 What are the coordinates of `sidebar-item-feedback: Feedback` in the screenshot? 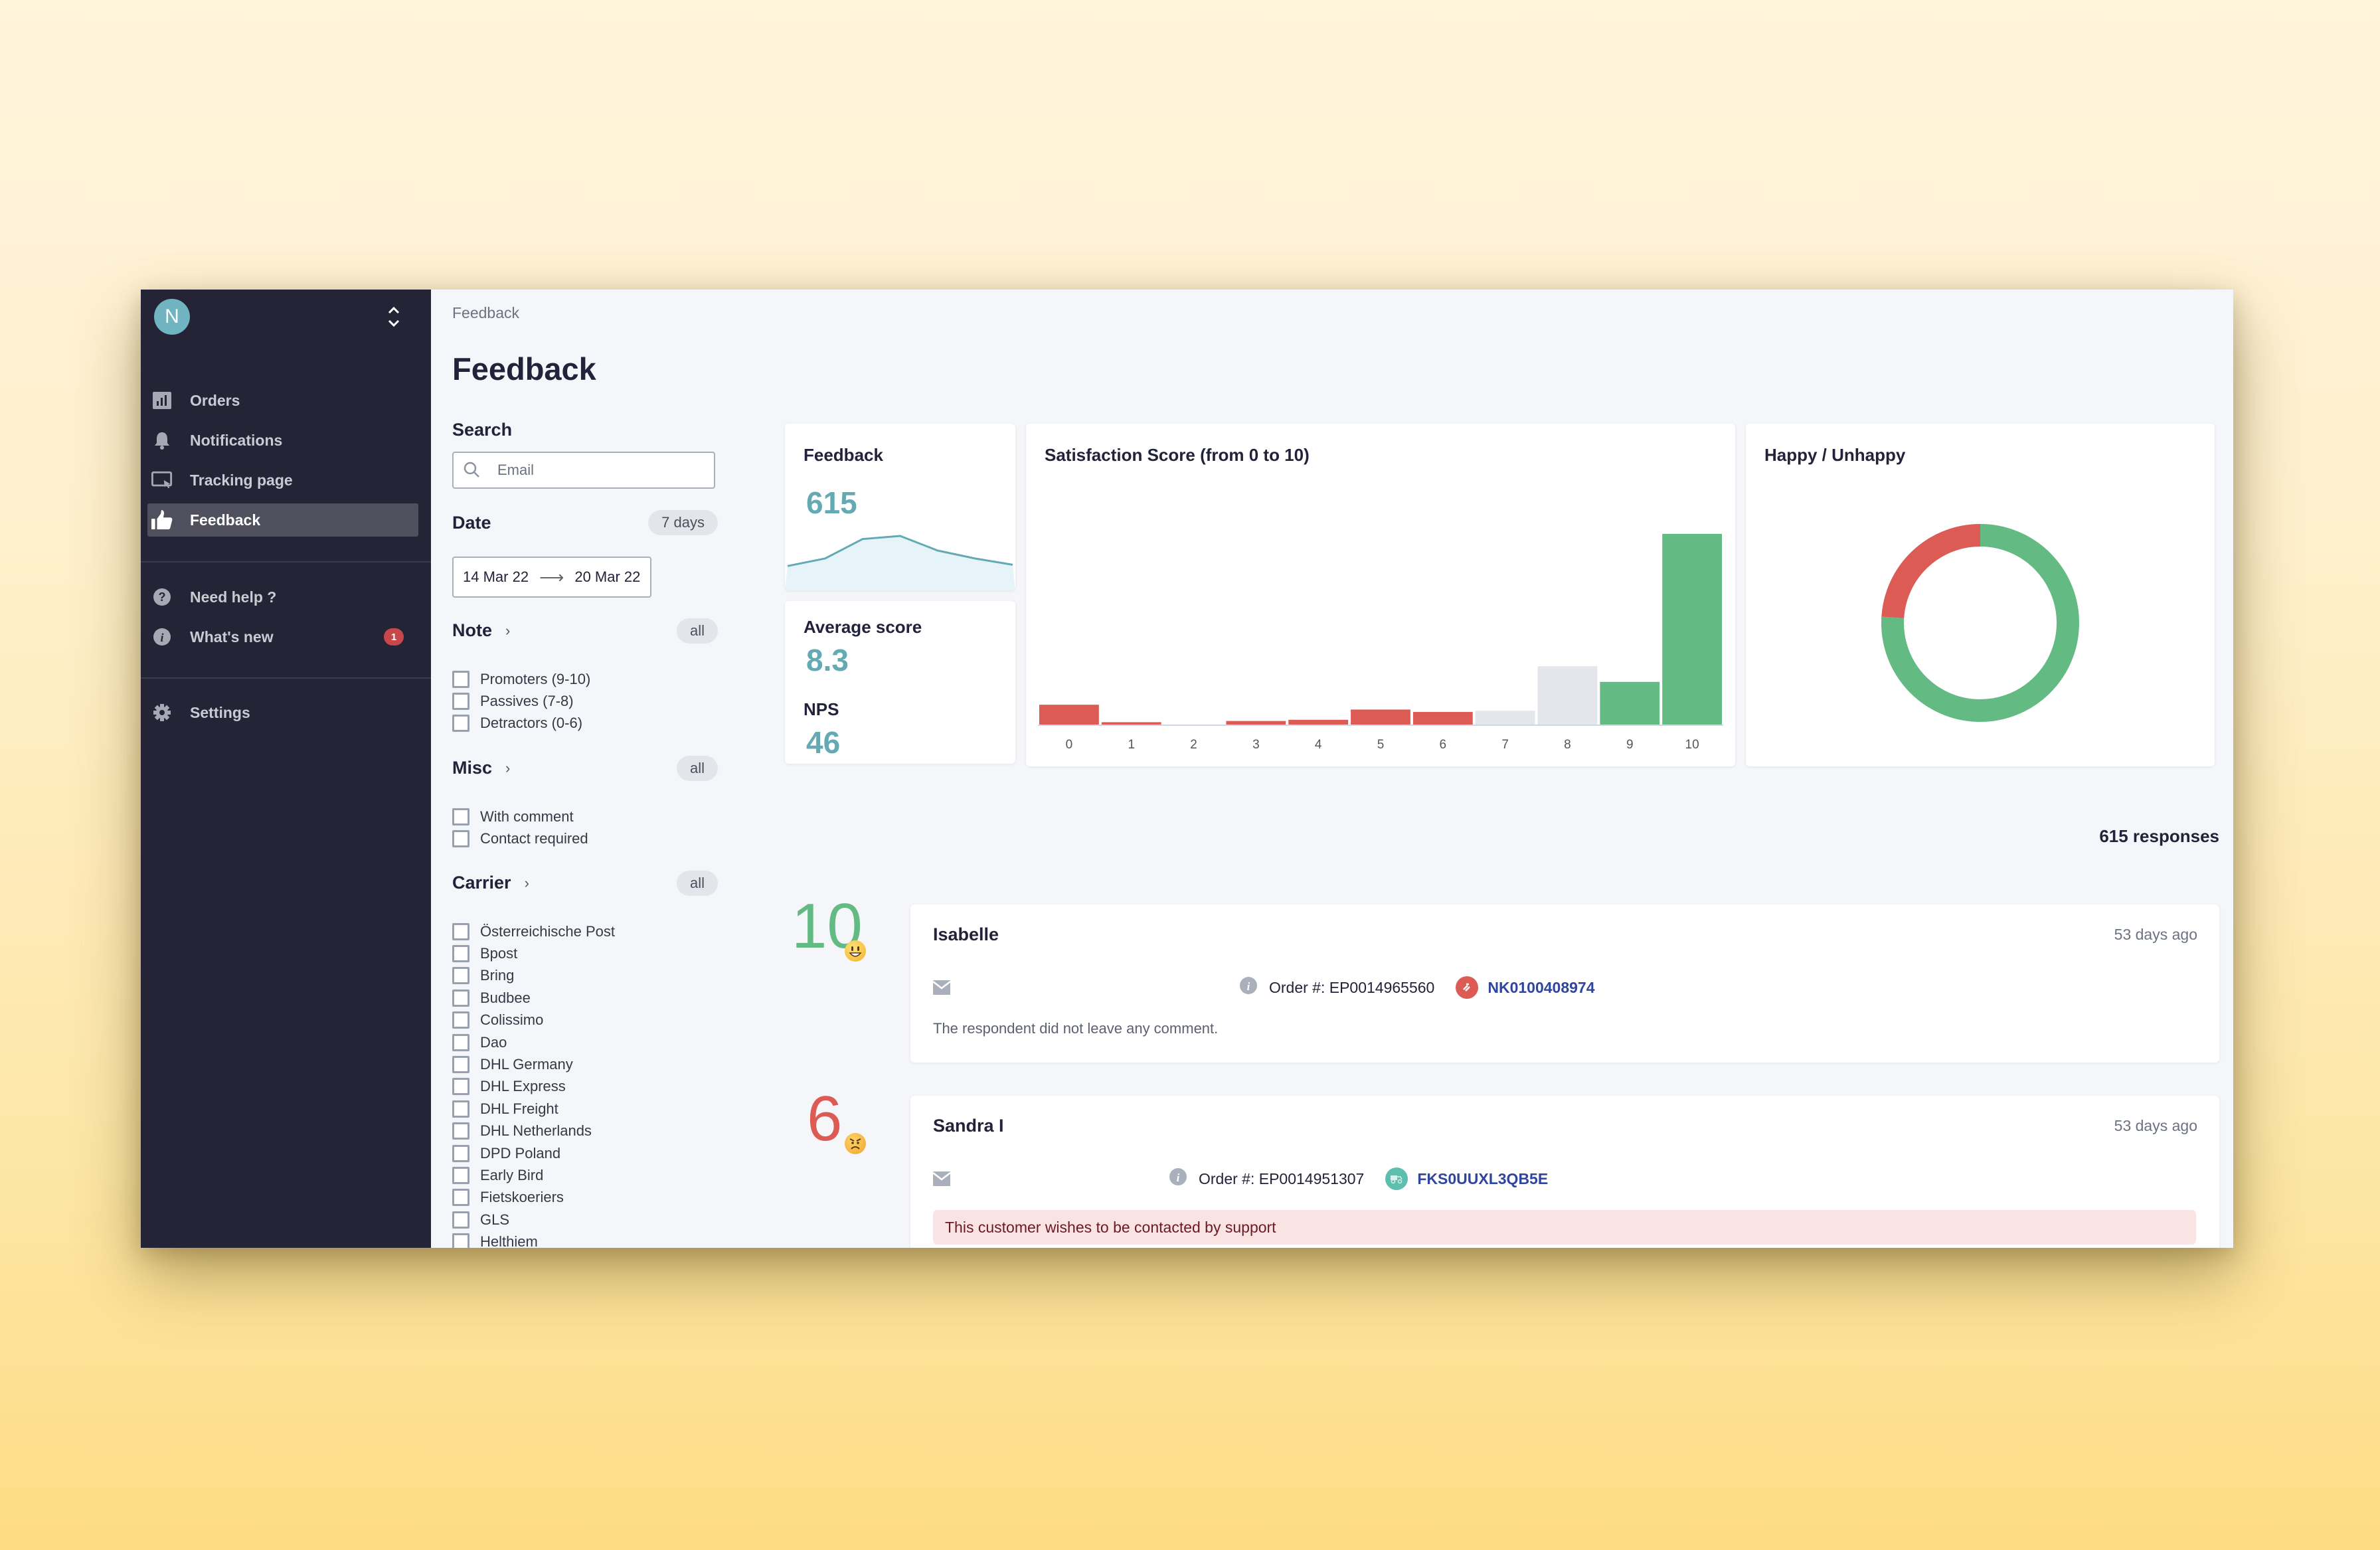 It's located at (282, 520).